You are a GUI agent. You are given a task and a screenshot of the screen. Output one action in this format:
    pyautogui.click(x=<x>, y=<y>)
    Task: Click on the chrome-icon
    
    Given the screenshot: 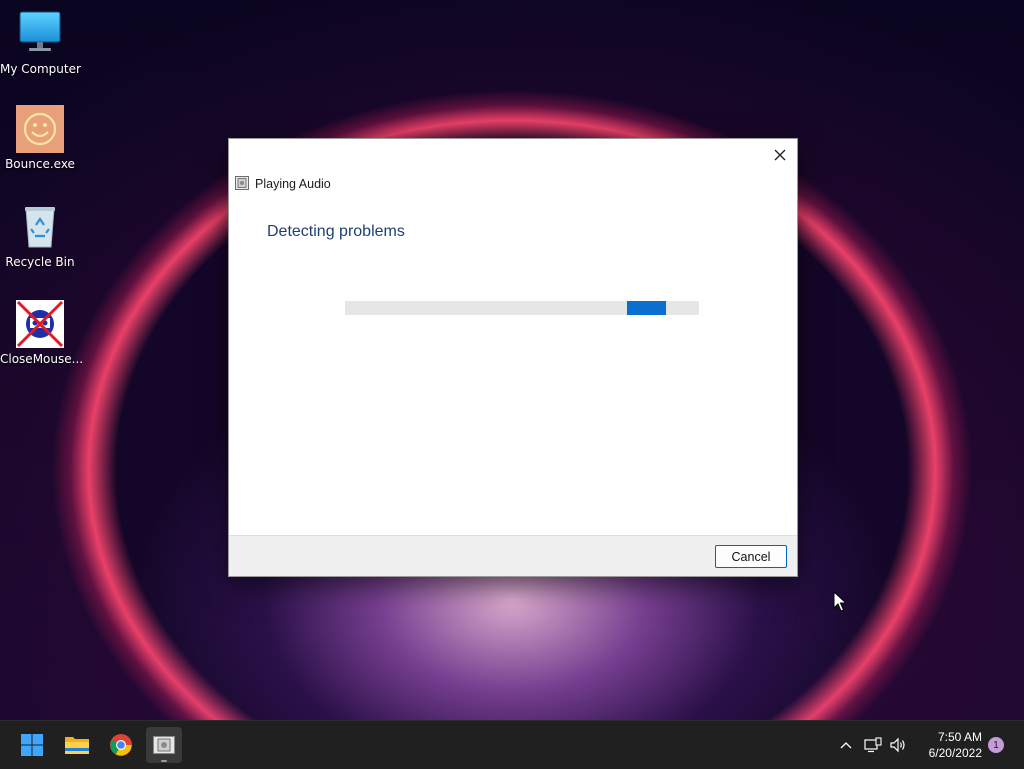 What is the action you would take?
    pyautogui.click(x=121, y=745)
    